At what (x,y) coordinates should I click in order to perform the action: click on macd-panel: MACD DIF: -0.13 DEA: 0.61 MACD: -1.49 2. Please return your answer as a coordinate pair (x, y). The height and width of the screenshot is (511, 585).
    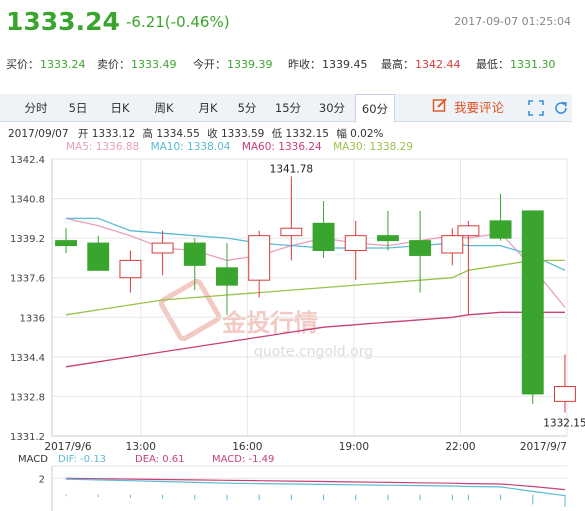
    Looking at the image, I should click on (292, 482).